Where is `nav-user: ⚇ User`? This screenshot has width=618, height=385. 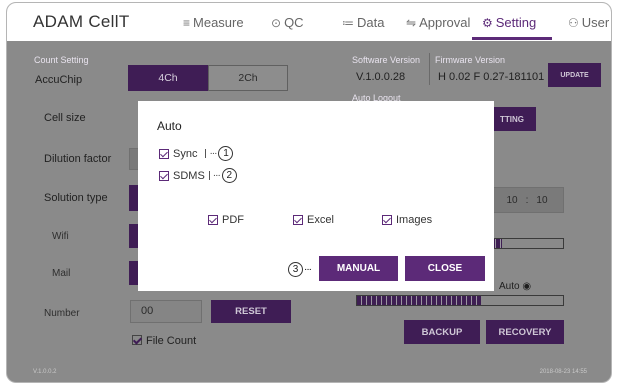 nav-user: ⚇ User is located at coordinates (588, 22).